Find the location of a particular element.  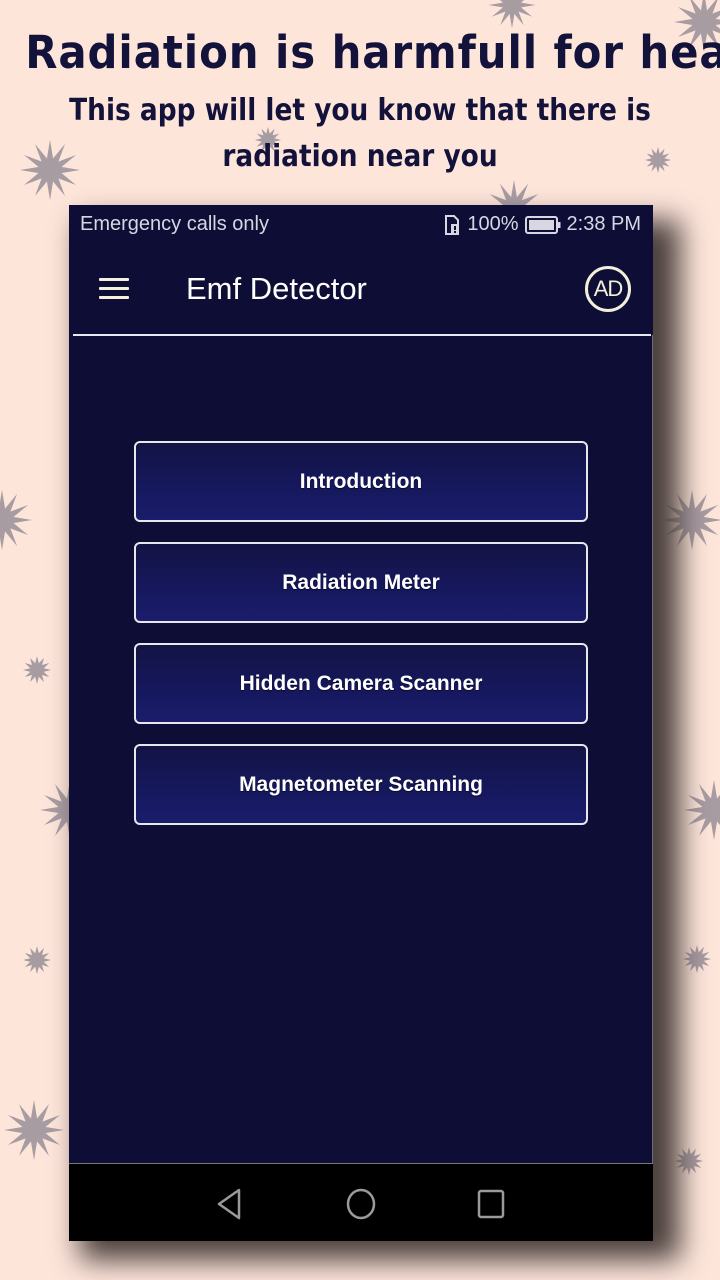

promo-headline: Radiation is harmfull for health is located at coordinates (372, 52).